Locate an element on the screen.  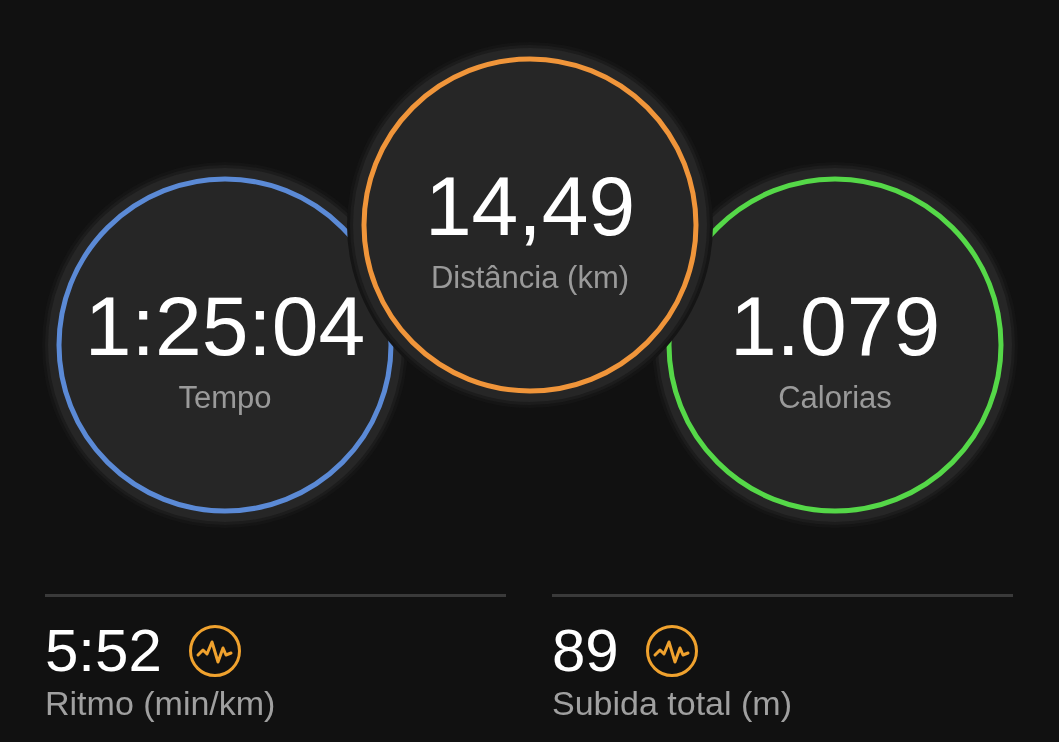
stat-label: Distância (km) is located at coordinates (530, 278).